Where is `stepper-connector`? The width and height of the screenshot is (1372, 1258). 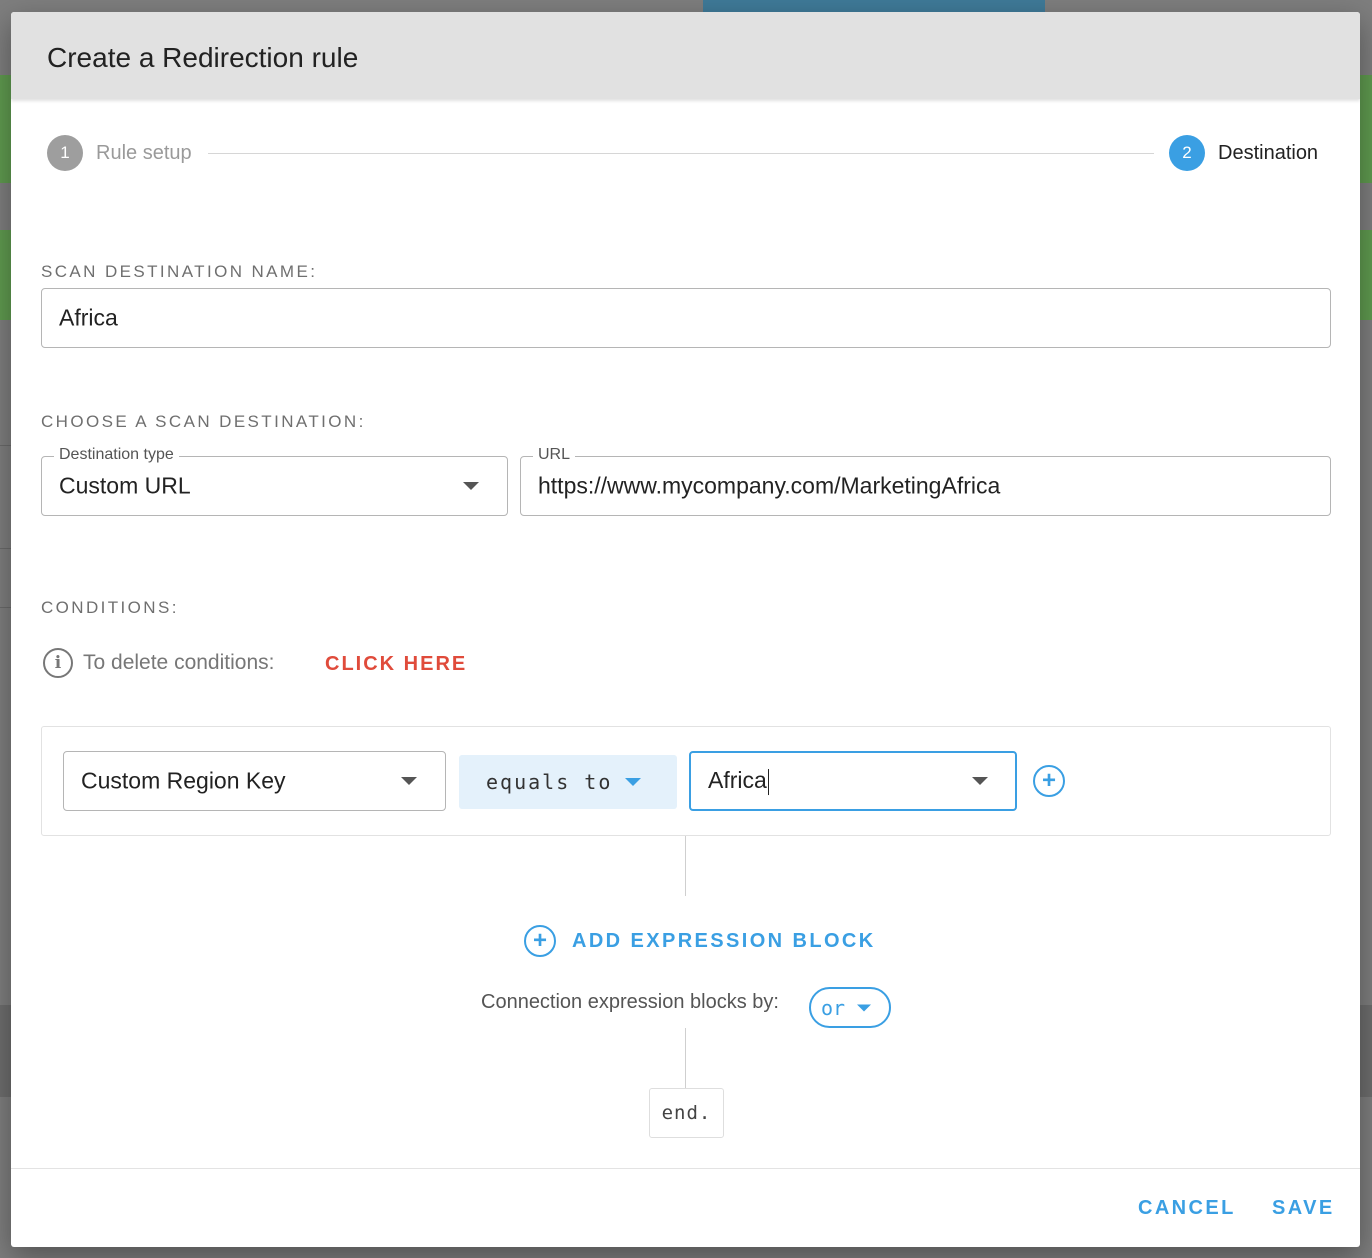
stepper-connector is located at coordinates (681, 153).